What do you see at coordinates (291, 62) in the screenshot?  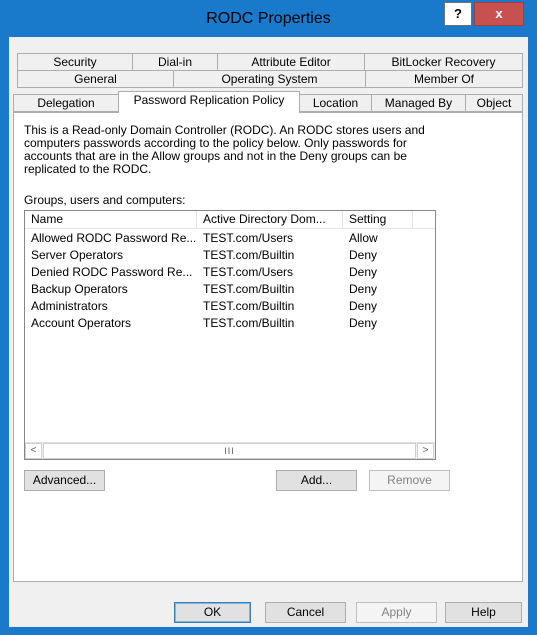 I see `tab-attribute-editor: Attribute Editor` at bounding box center [291, 62].